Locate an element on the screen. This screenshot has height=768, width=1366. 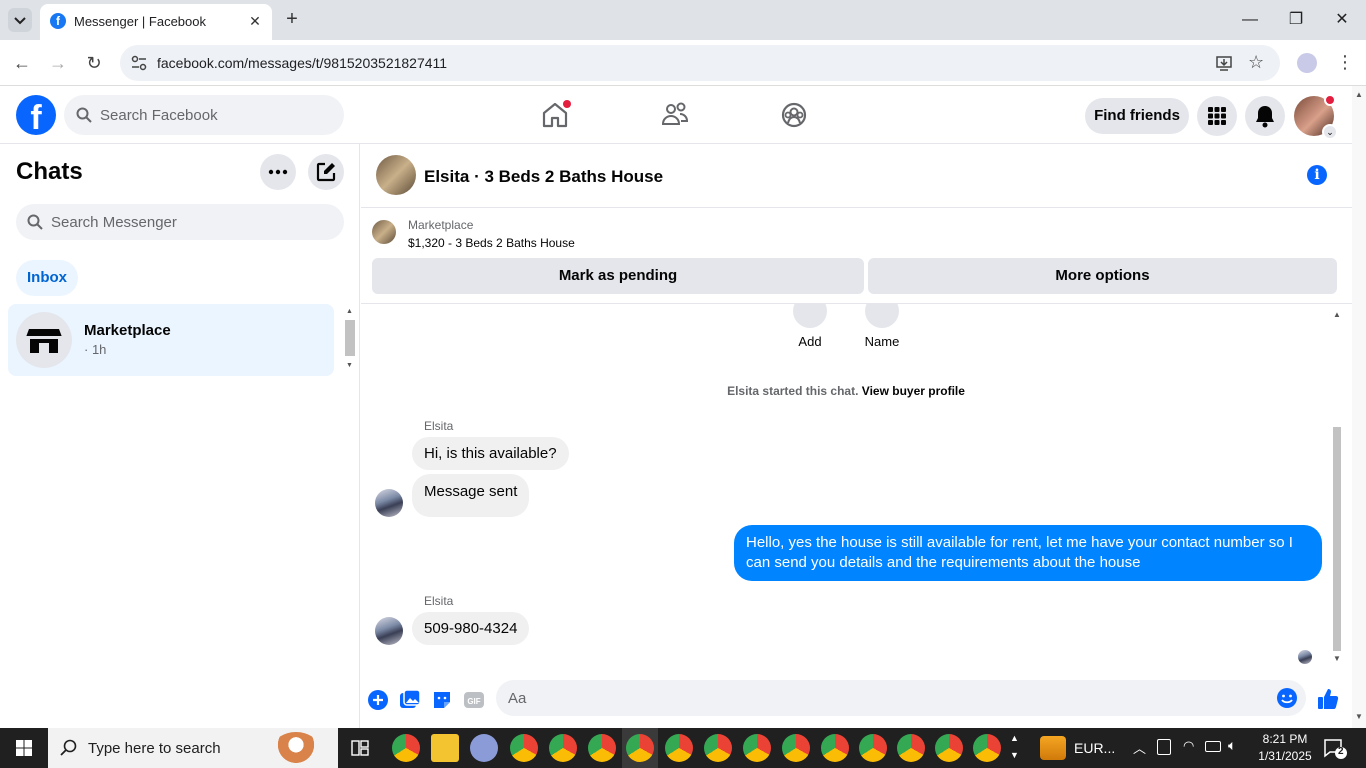
page-scrollbar: ▲ ▼ is located at coordinates (1359, 407).